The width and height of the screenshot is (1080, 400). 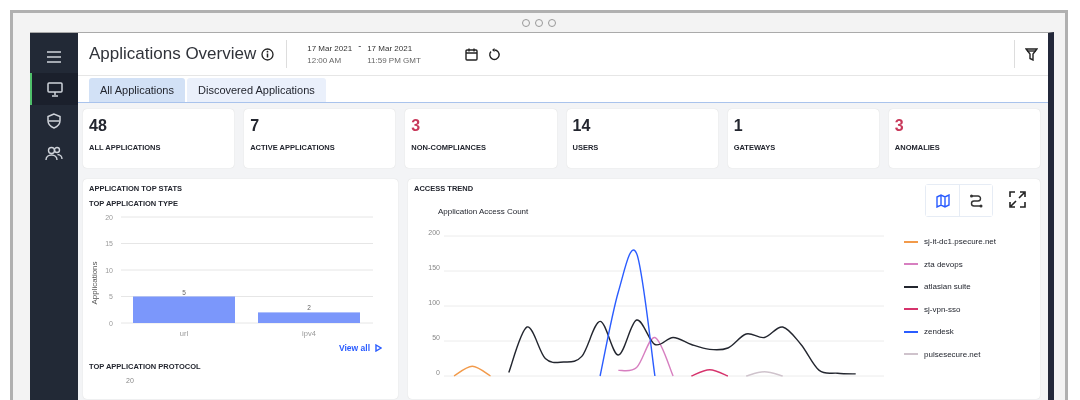 What do you see at coordinates (939, 331) in the screenshot?
I see `legend-label: zendesk` at bounding box center [939, 331].